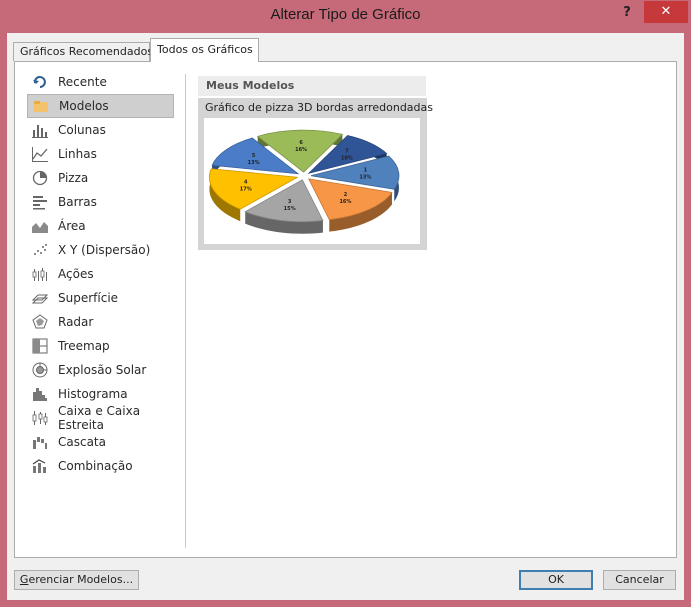 This screenshot has height=607, width=691. What do you see at coordinates (319, 107) in the screenshot?
I see `template-title: Gráfico de pizza 3D bordas arredondadas` at bounding box center [319, 107].